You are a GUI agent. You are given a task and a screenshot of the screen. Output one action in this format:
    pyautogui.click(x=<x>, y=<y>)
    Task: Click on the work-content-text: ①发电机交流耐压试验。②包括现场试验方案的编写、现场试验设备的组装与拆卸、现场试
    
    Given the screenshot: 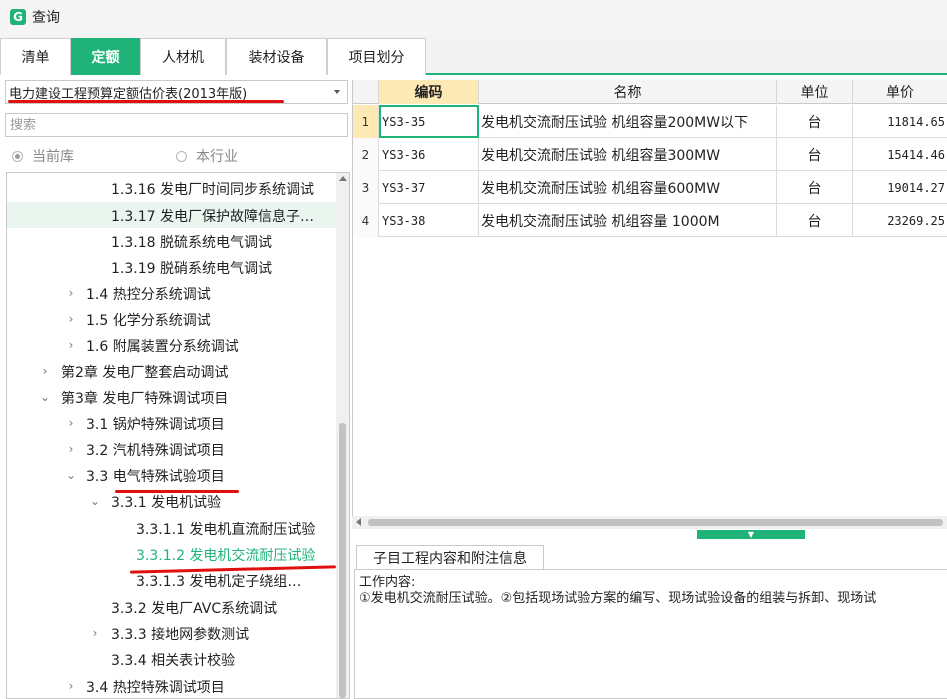 What is the action you would take?
    pyautogui.click(x=618, y=598)
    